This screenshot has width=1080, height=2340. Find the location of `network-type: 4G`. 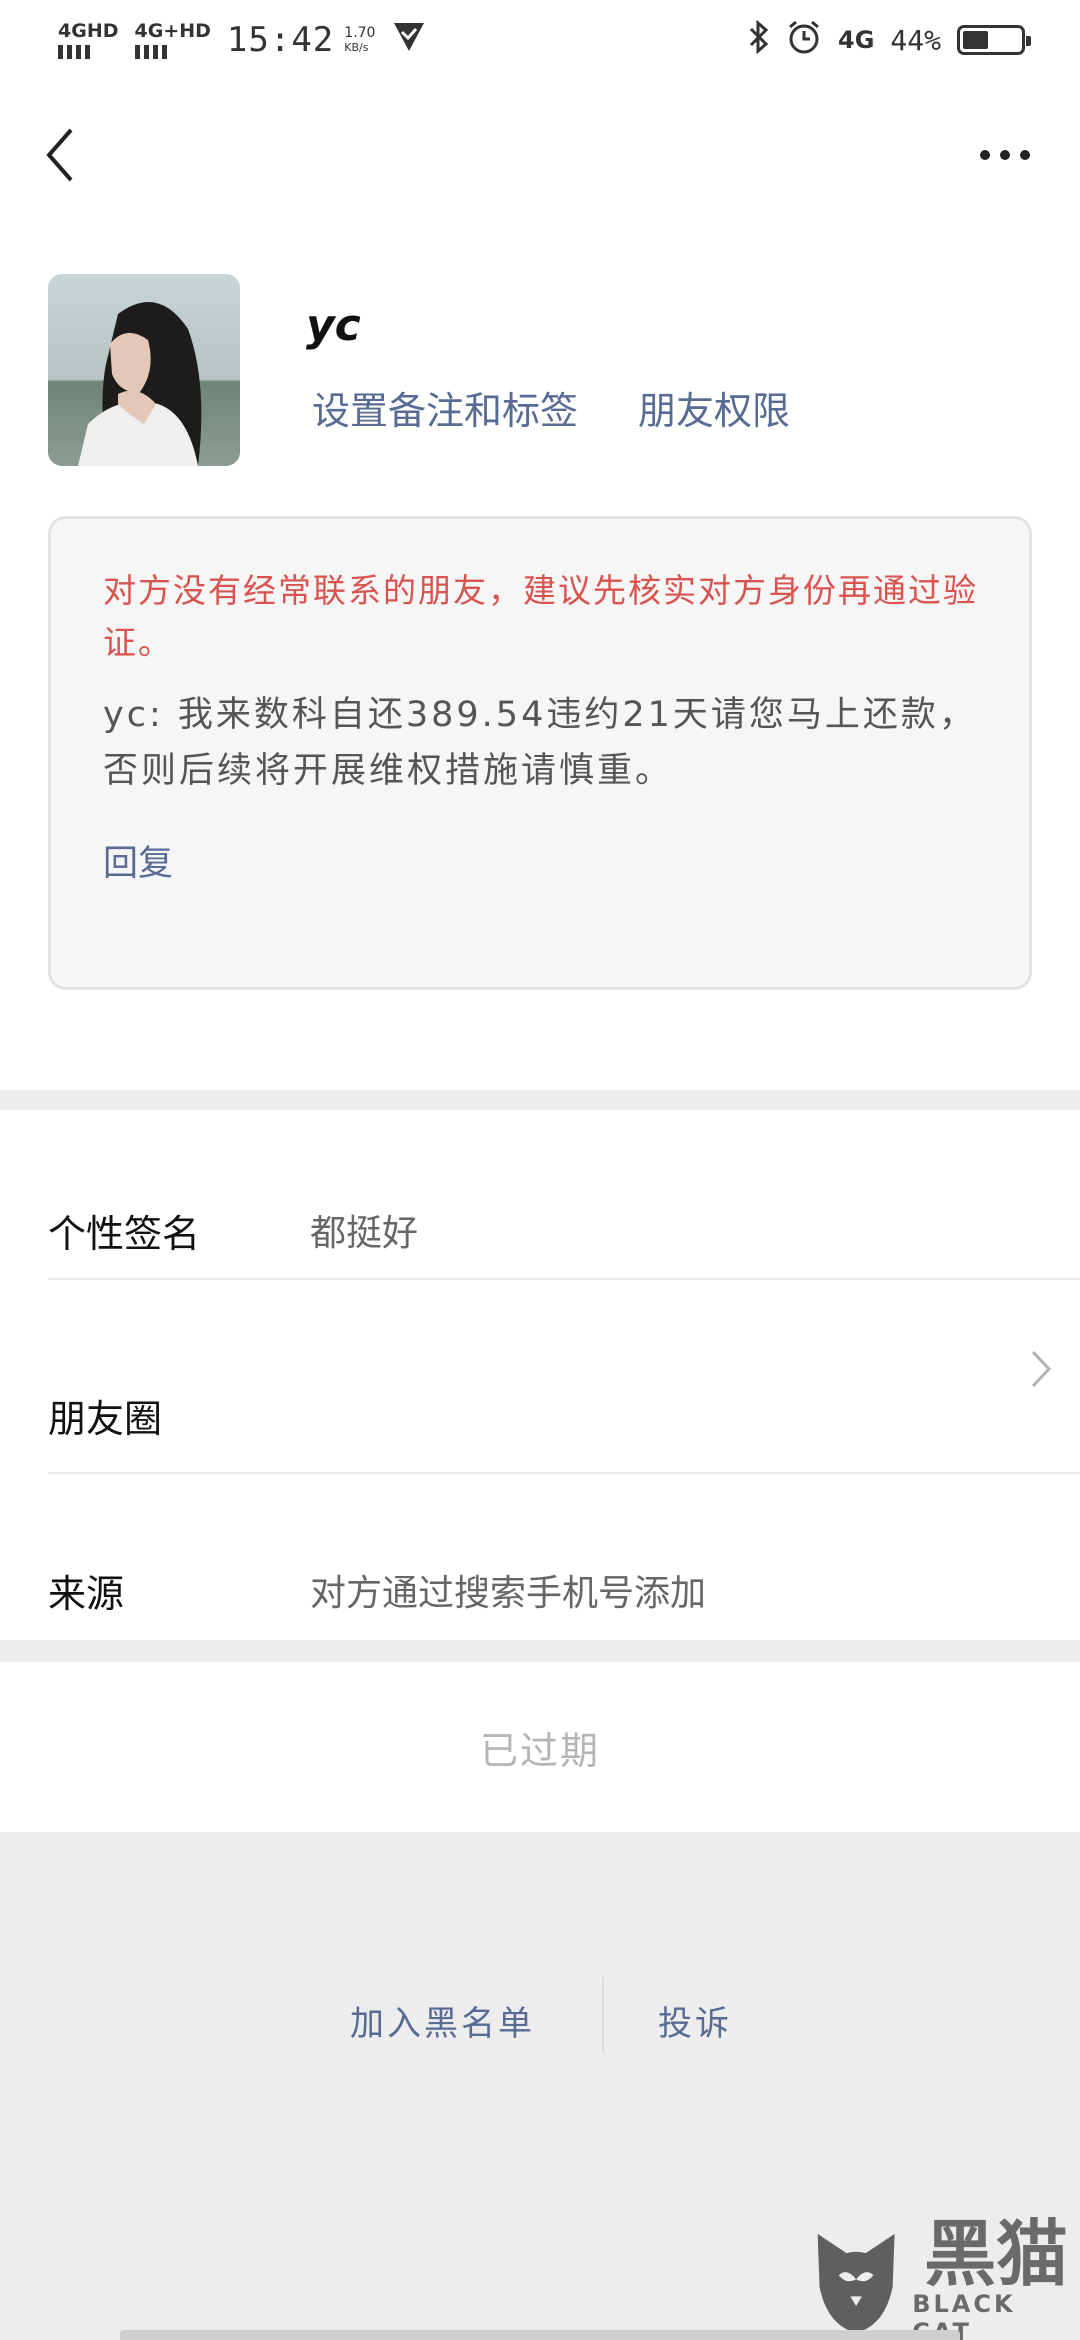

network-type: 4G is located at coordinates (856, 40).